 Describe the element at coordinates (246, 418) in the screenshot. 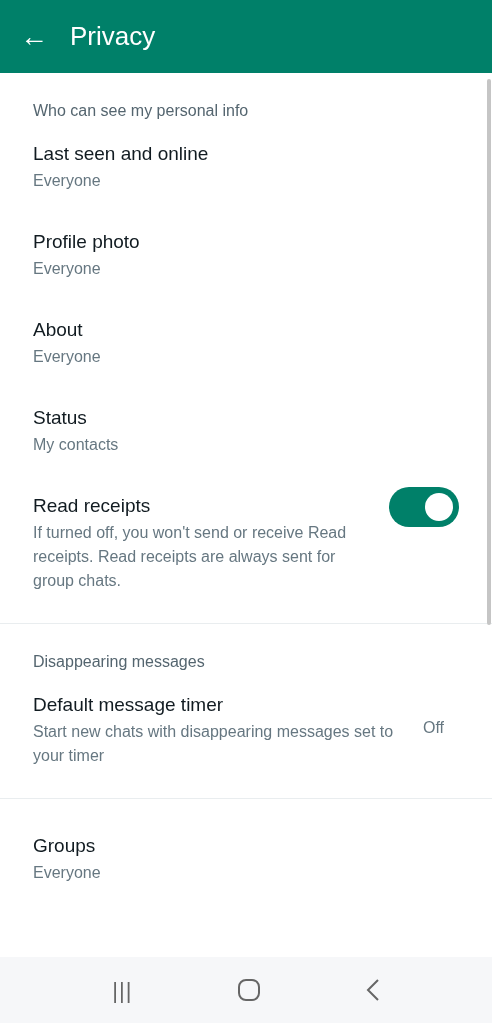

I see `setting-title: Status` at that location.